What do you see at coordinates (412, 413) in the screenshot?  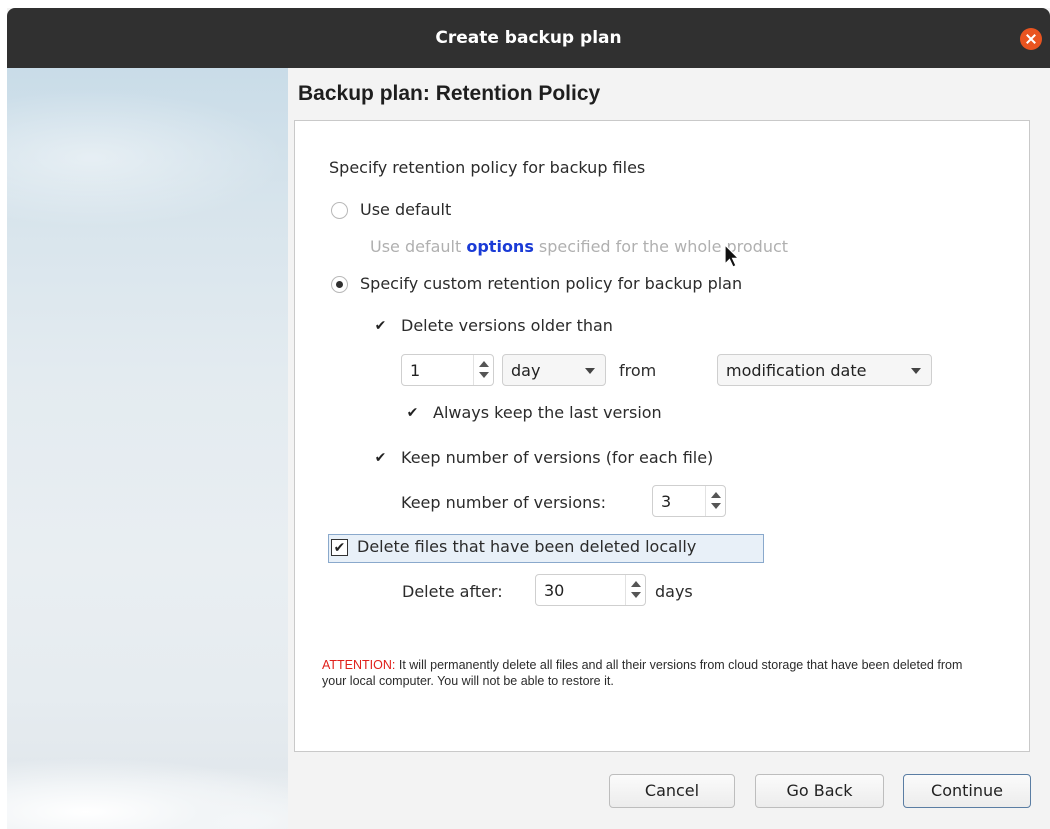 I see `keep-last-checkbox: ✔` at bounding box center [412, 413].